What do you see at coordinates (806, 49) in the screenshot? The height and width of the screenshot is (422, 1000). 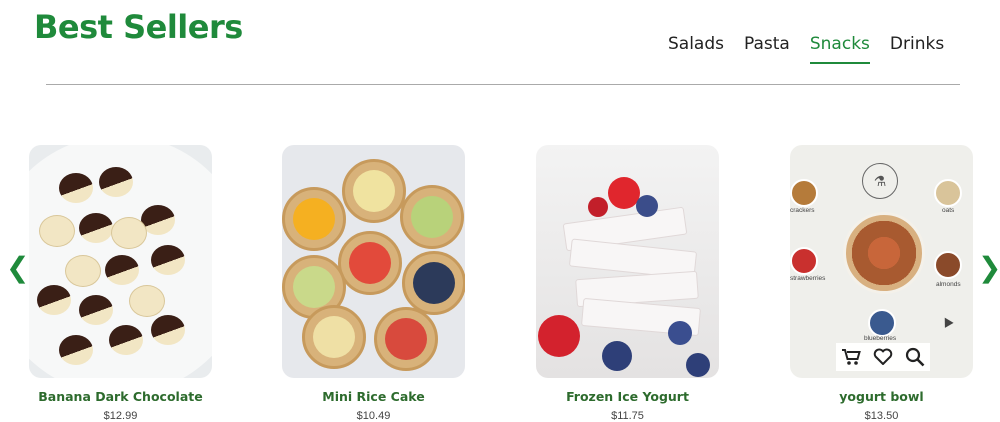 I see `category-tabs: Salads Pasta Snacks Drinks` at bounding box center [806, 49].